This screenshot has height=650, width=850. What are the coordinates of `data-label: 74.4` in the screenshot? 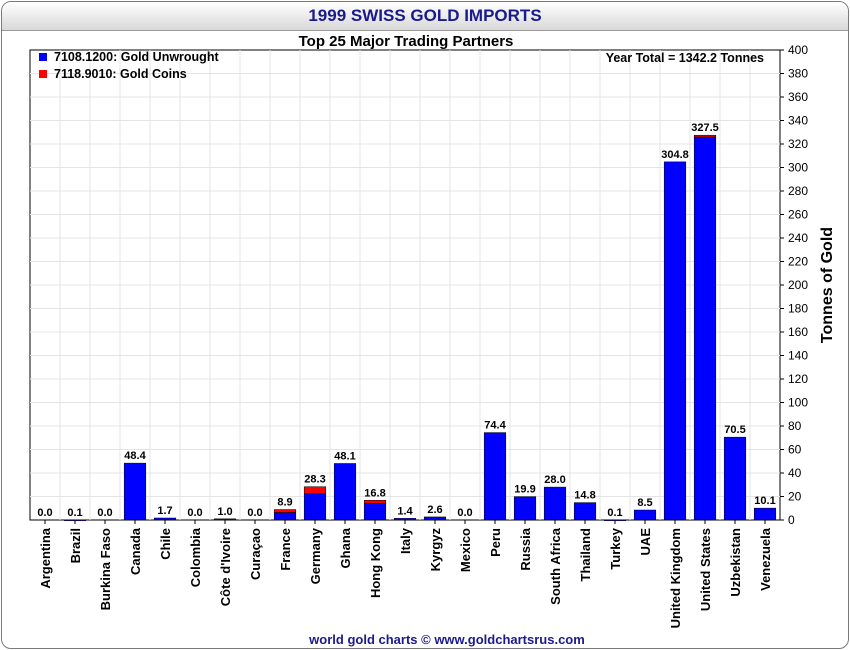 It's located at (495, 426).